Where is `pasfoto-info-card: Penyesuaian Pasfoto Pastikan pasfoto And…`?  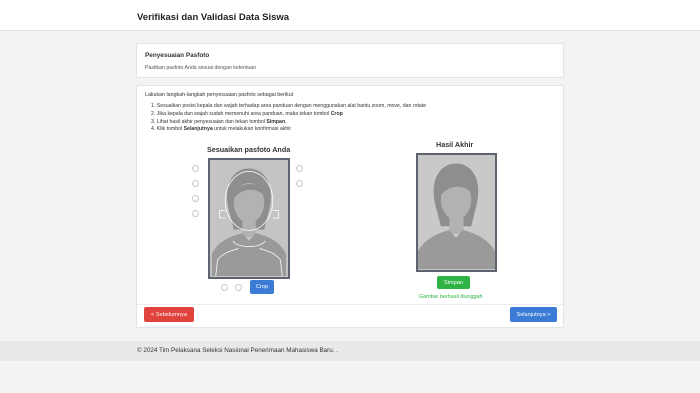 pasfoto-info-card: Penyesuaian Pasfoto Pastikan pasfoto And… is located at coordinates (350, 60).